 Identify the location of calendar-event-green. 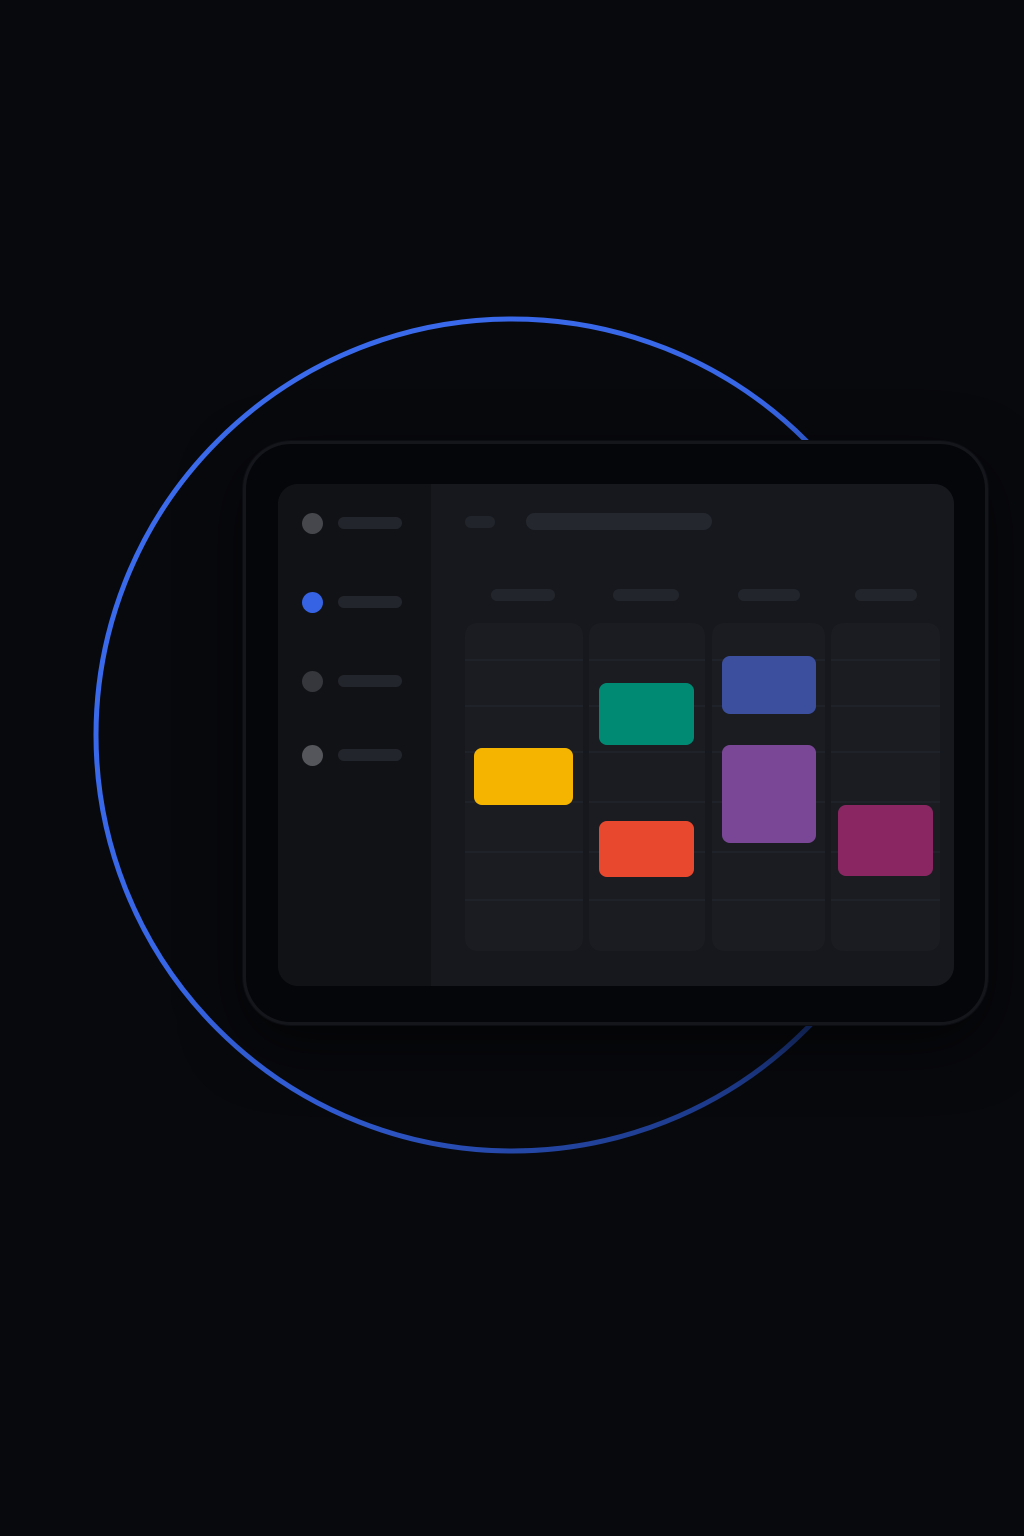
(646, 714).